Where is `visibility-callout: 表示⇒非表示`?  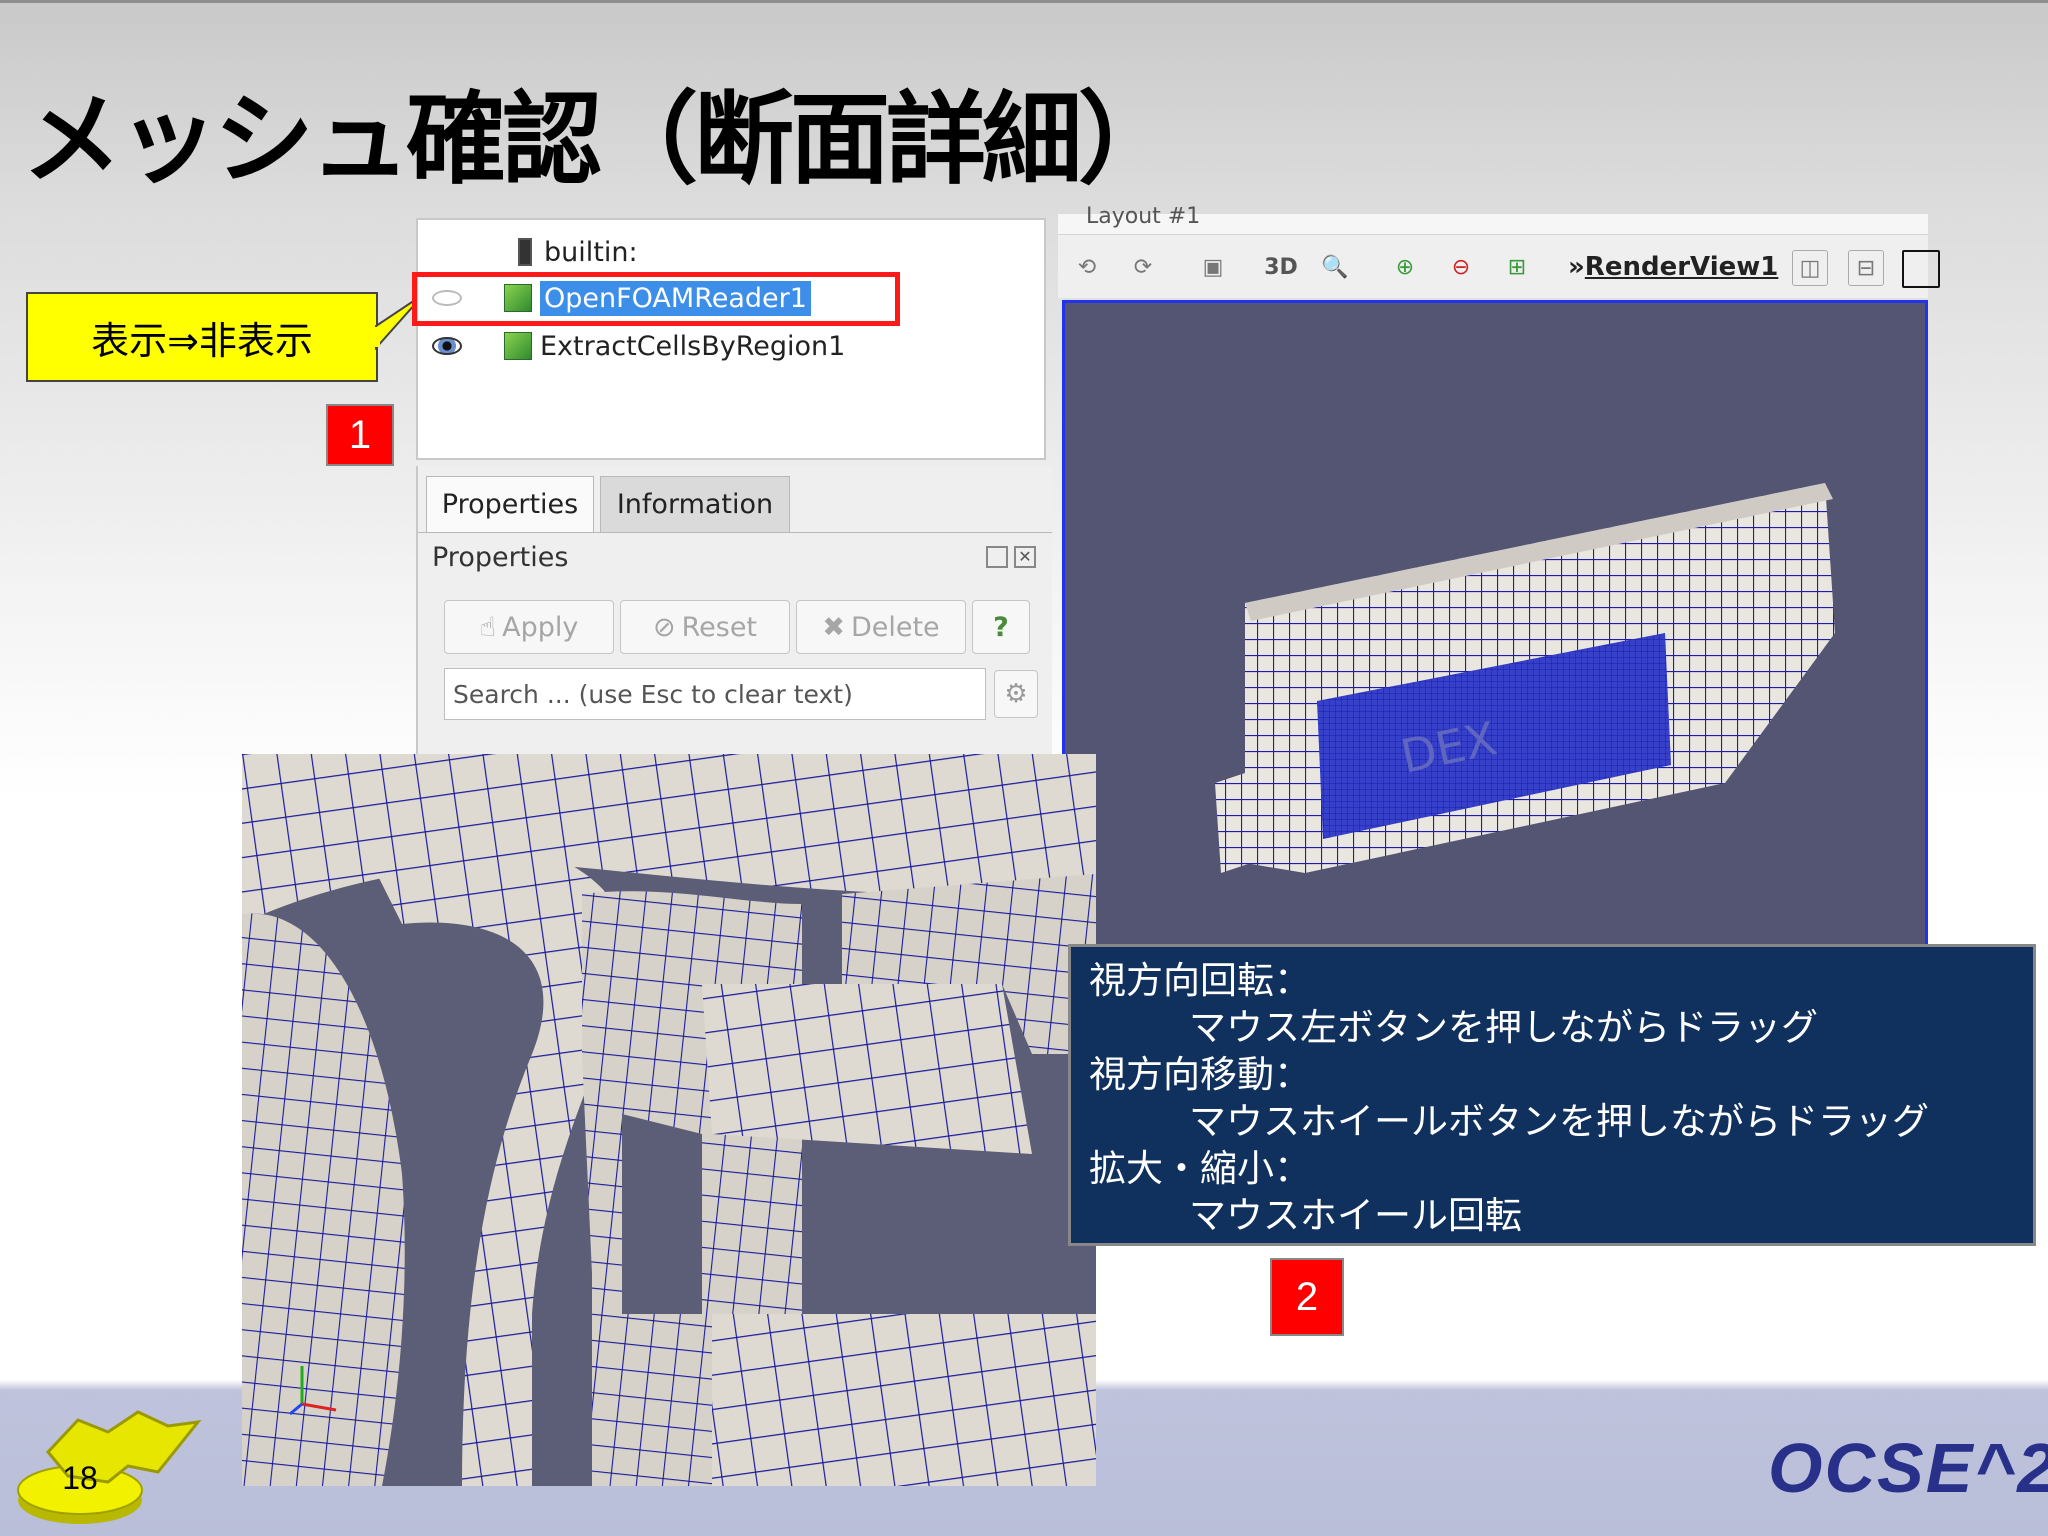
visibility-callout: 表示⇒非表示 is located at coordinates (202, 337).